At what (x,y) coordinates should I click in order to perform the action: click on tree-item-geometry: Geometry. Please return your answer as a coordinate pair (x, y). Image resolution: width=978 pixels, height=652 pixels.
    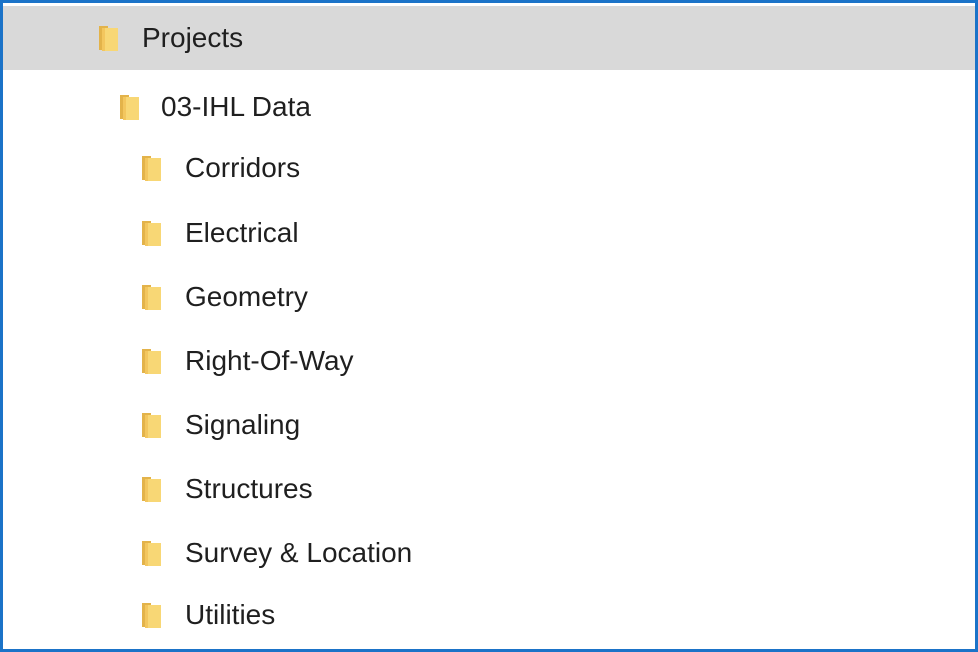
    Looking at the image, I should click on (489, 297).